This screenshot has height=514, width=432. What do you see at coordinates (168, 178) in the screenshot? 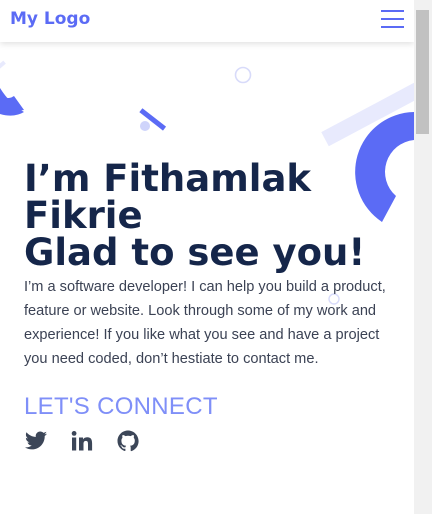
I see `hero-heading-line: I’m Fithamlak` at bounding box center [168, 178].